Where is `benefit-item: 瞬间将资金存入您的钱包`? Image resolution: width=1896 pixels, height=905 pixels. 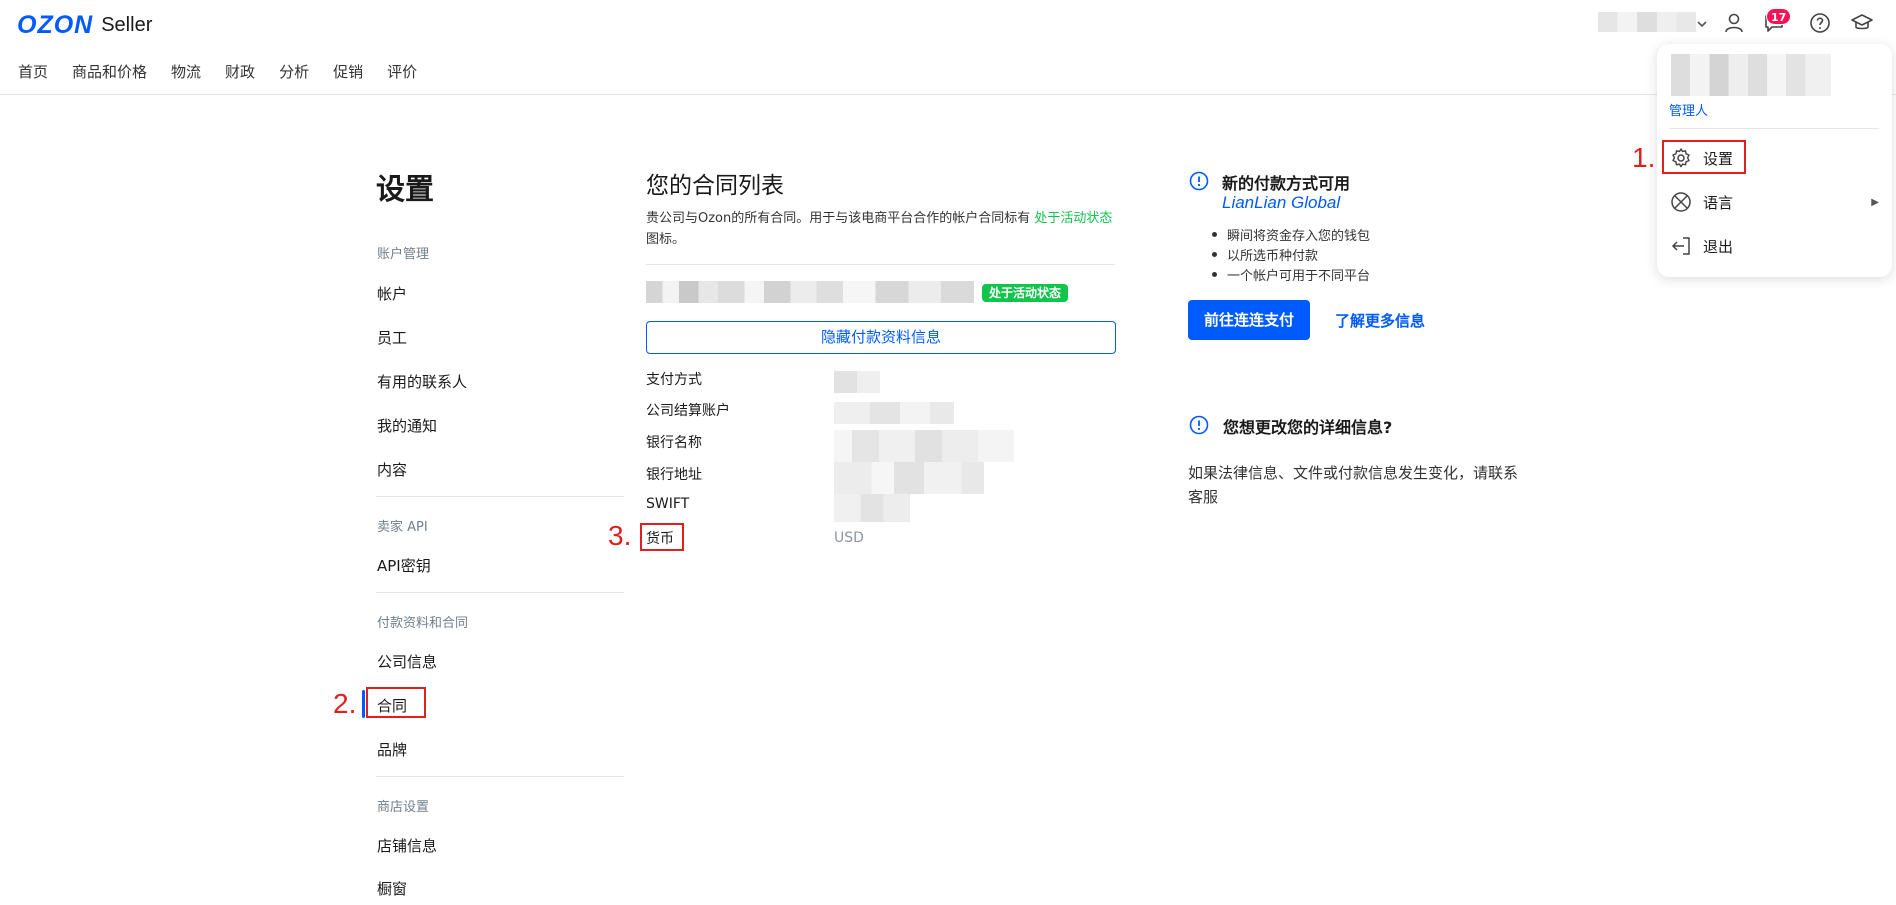 benefit-item: 瞬间将资金存入您的钱包 is located at coordinates (1291, 234).